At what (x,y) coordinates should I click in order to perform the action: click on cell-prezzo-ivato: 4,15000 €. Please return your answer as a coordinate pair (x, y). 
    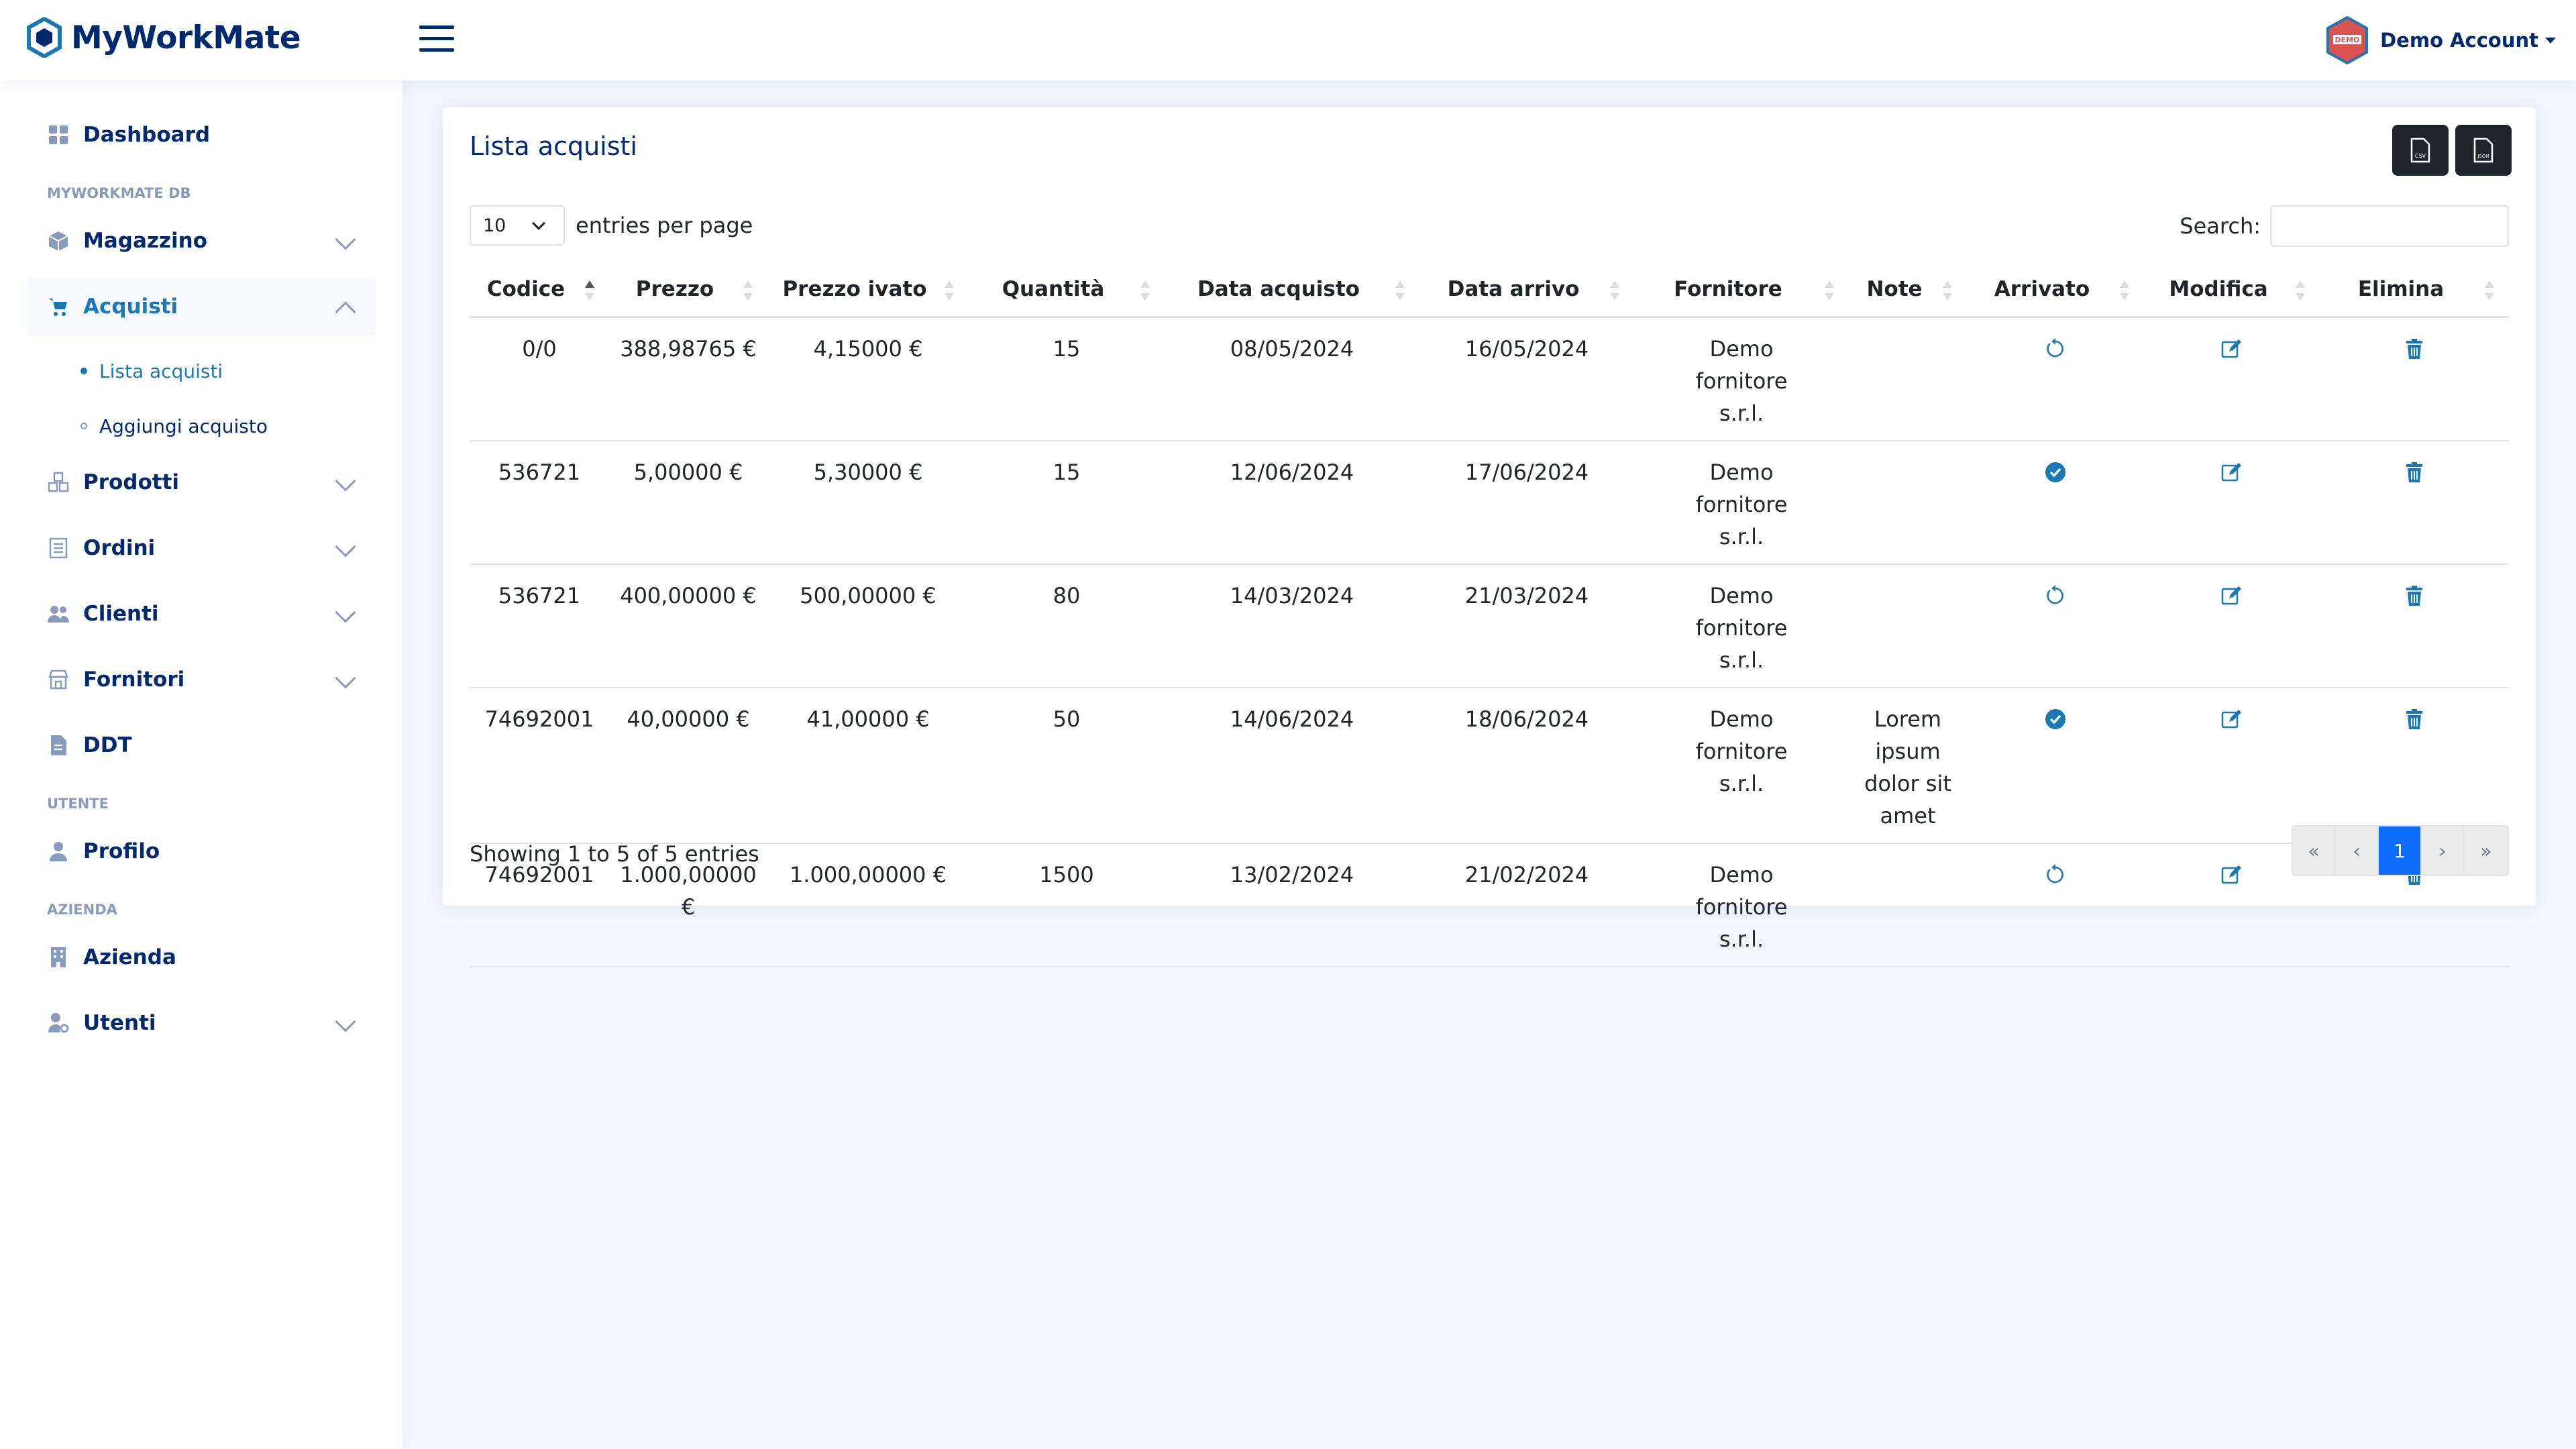
    Looking at the image, I should click on (868, 379).